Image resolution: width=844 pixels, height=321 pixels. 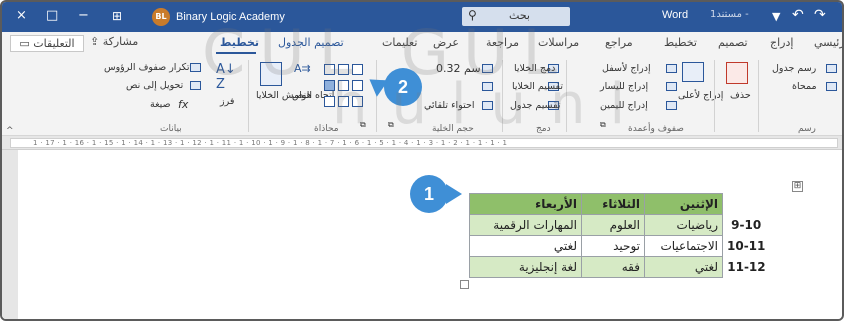 I want to click on convert-text-icon, so click(x=195, y=85).